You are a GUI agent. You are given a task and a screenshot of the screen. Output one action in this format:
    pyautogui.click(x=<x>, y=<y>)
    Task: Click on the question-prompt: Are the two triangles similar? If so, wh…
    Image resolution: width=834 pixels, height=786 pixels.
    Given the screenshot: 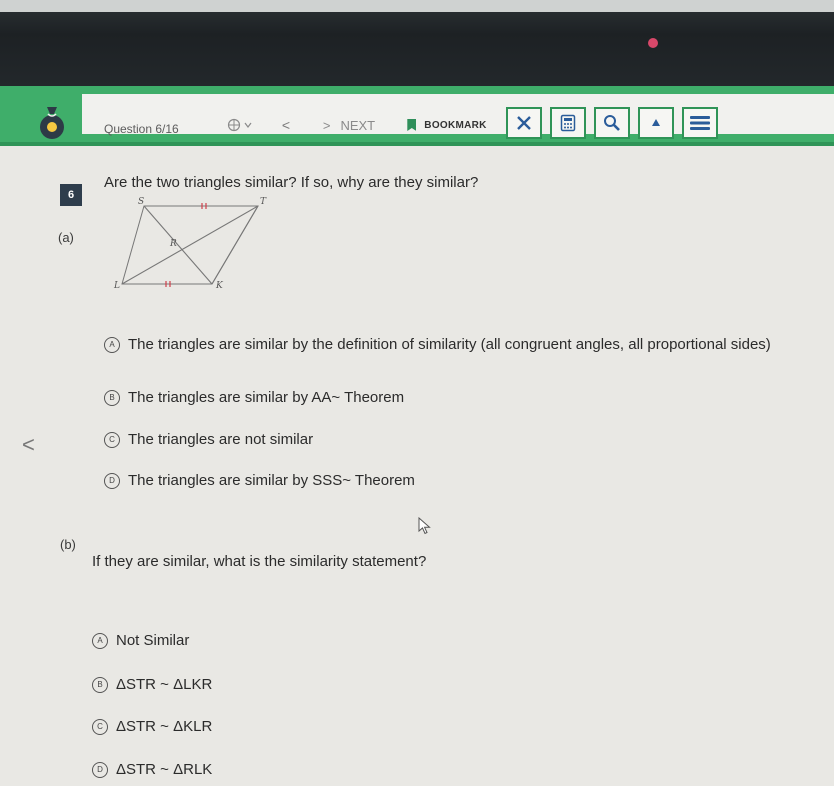 What is the action you would take?
    pyautogui.click(x=291, y=182)
    